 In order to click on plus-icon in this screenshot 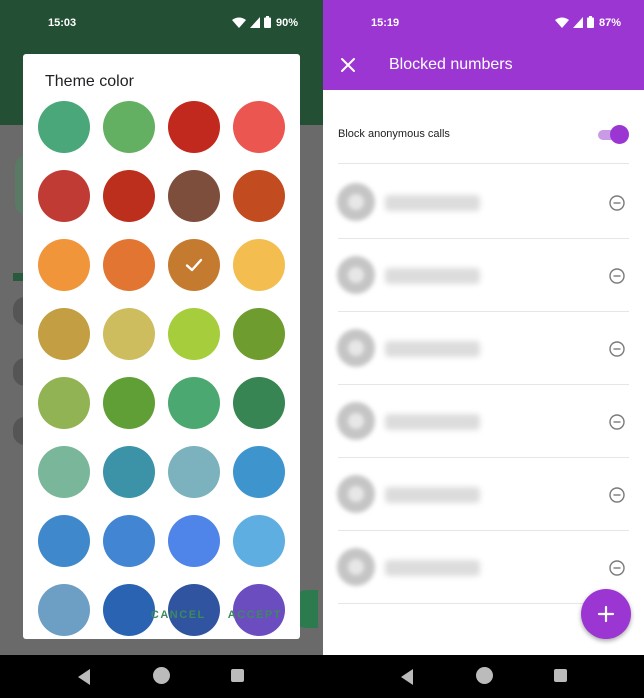, I will do `click(606, 614)`.